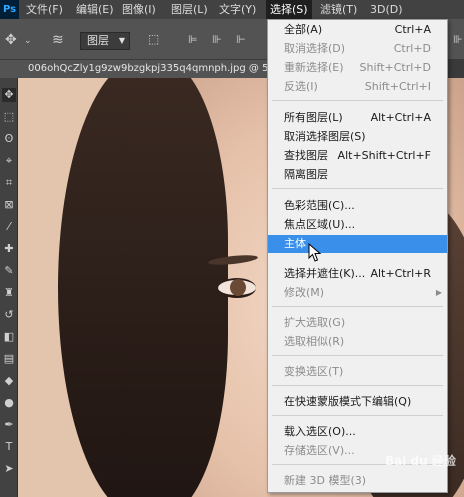 This screenshot has width=464, height=497. I want to click on auto-select-target-dropdown: 图层 ▼, so click(105, 41).